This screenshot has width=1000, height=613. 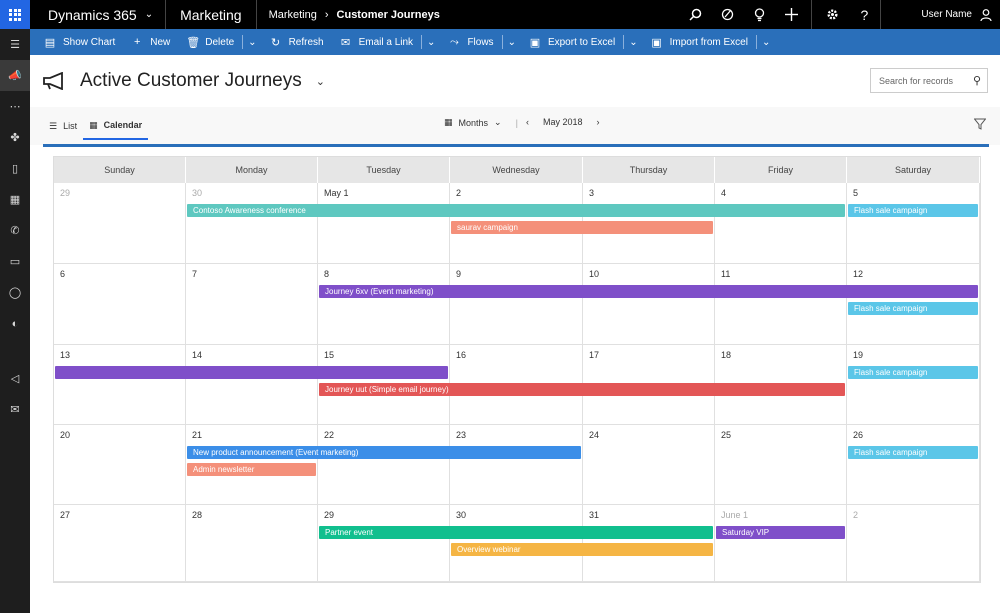 What do you see at coordinates (63, 274) in the screenshot?
I see `day-number: 6` at bounding box center [63, 274].